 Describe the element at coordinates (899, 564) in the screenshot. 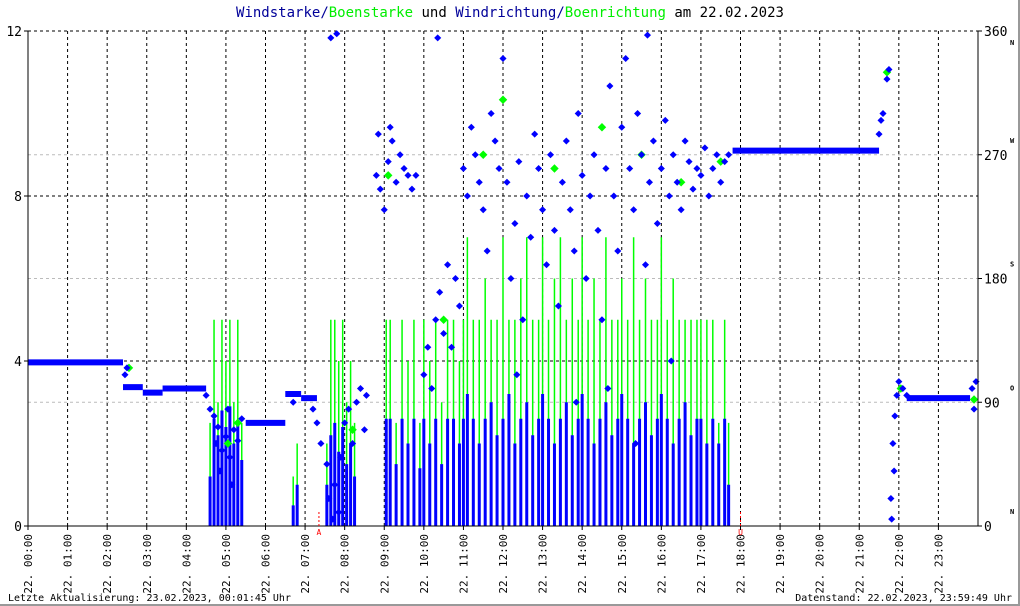

I see `x-tick-label: 22. 22:00` at that location.